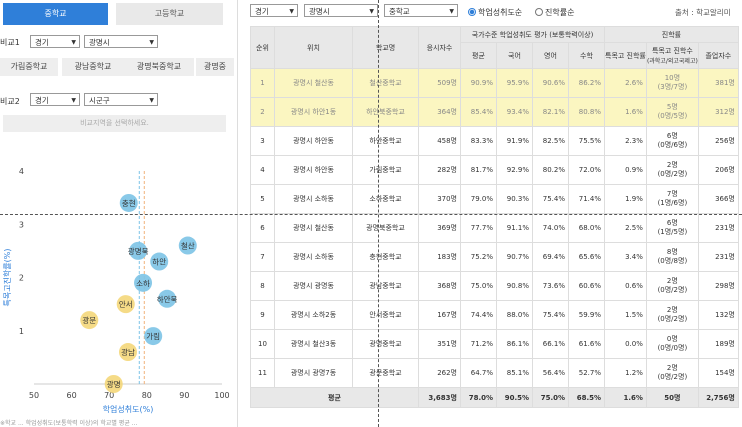 The width and height of the screenshot is (742, 427). I want to click on x-axis-label: 학업성취도(%), so click(128, 409).